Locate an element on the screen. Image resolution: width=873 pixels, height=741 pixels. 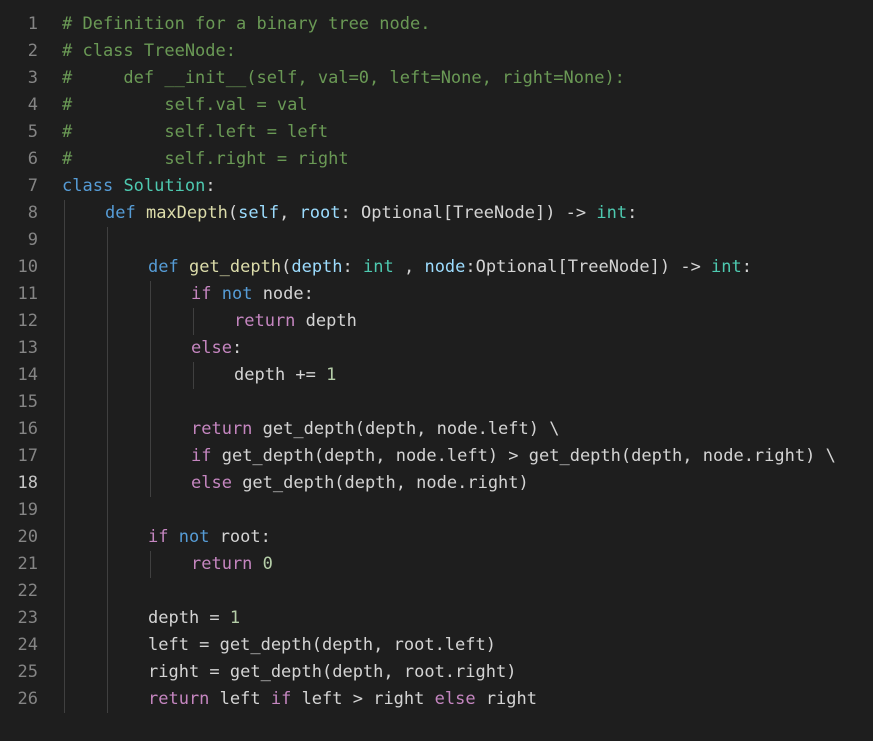
code-token: # class TreeNode: is located at coordinates (149, 51).